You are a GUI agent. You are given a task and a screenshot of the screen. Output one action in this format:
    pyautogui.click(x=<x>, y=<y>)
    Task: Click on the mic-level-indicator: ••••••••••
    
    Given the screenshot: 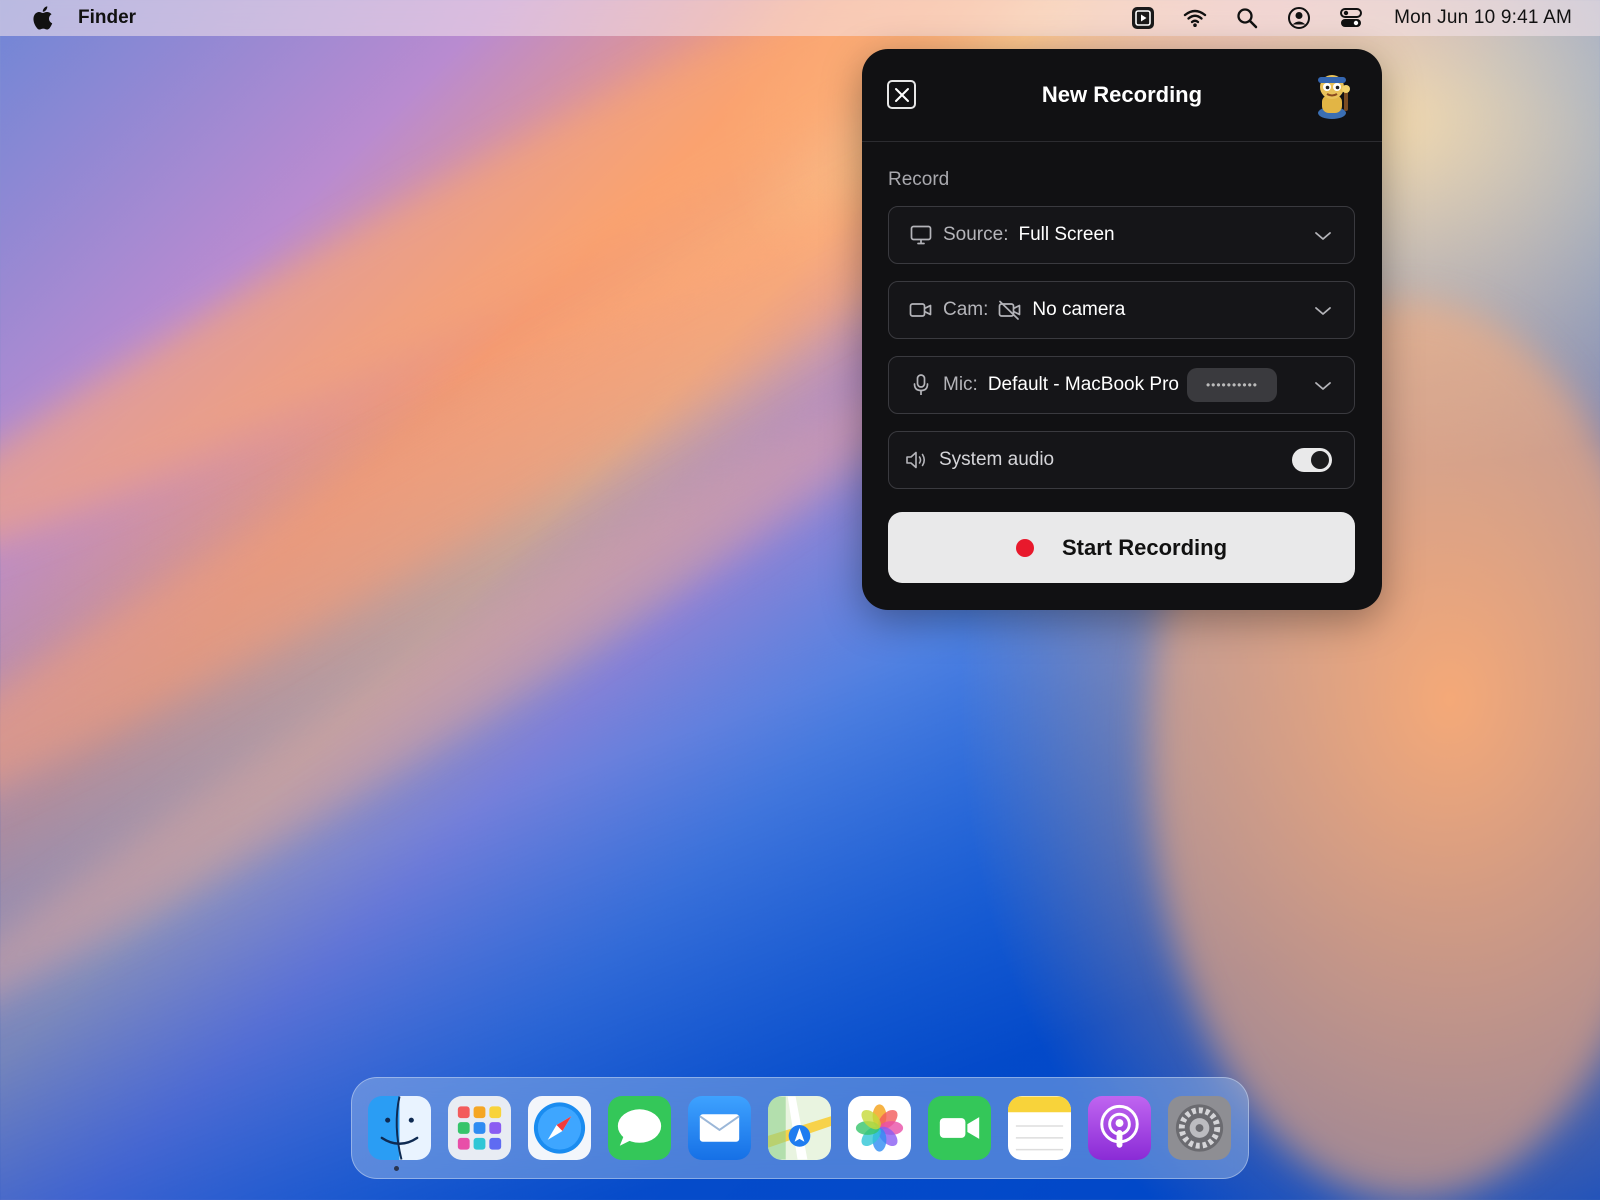 What is the action you would take?
    pyautogui.click(x=1231, y=385)
    